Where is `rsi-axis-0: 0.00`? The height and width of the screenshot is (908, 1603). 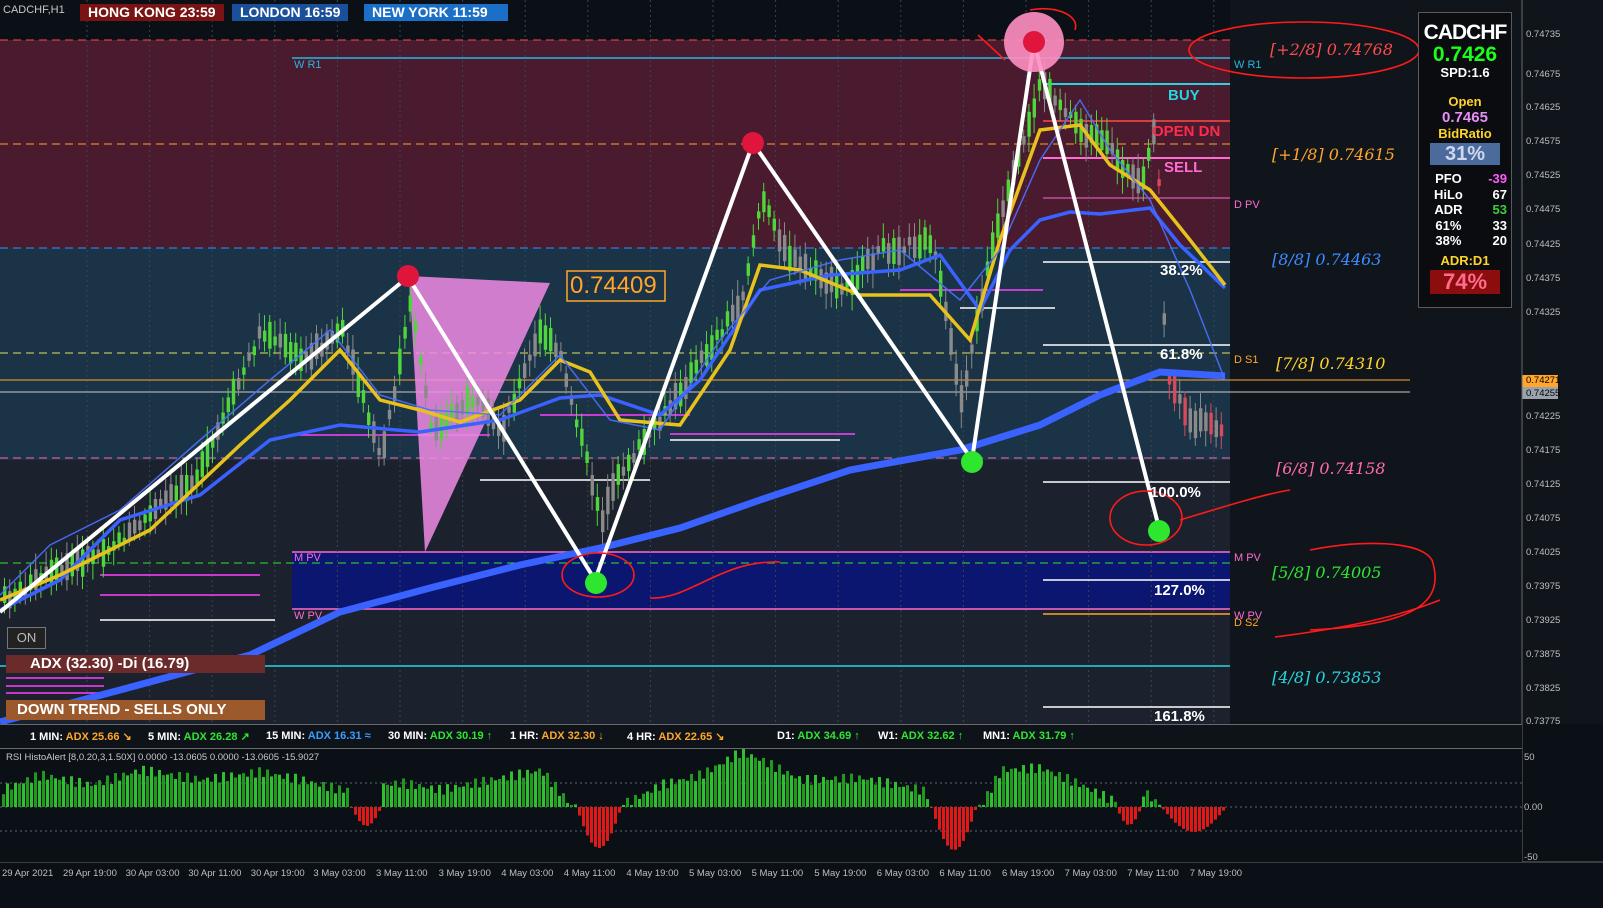 rsi-axis-0: 0.00 is located at coordinates (1533, 807).